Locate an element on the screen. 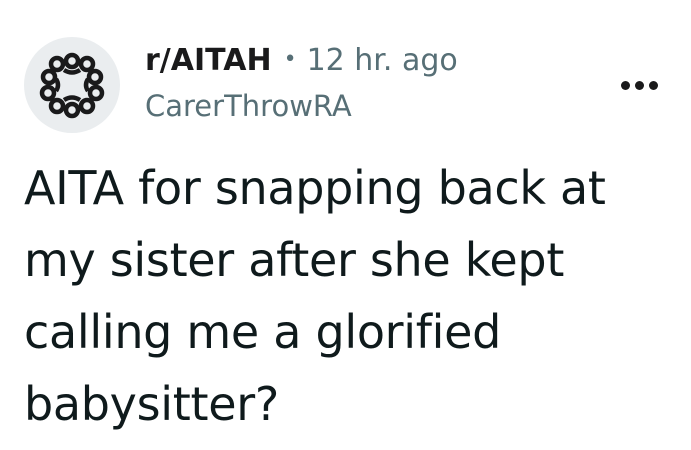  more-options-icon is located at coordinates (625, 85).